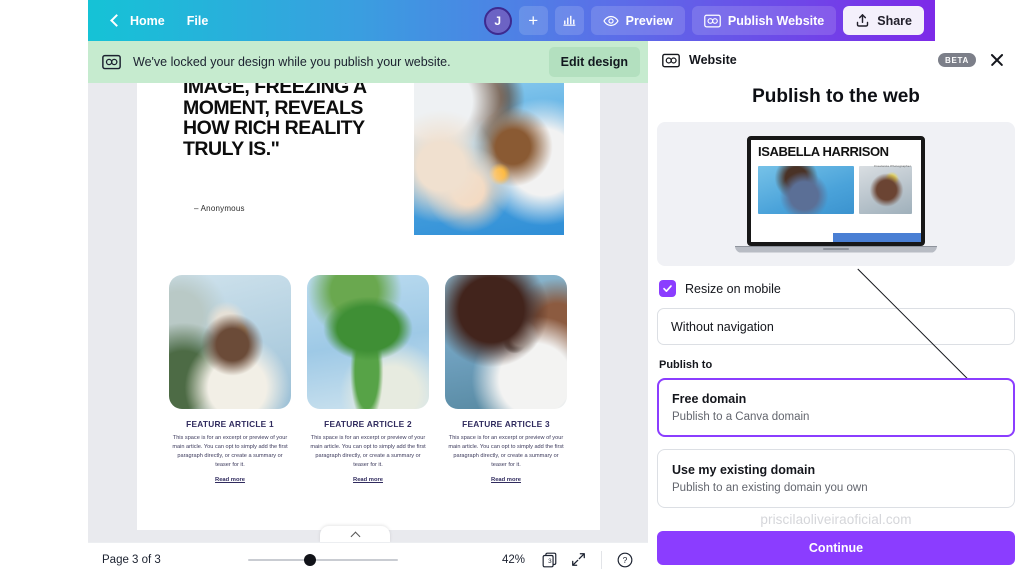  Describe the element at coordinates (111, 62) in the screenshot. I see `website-lock-icon` at that location.